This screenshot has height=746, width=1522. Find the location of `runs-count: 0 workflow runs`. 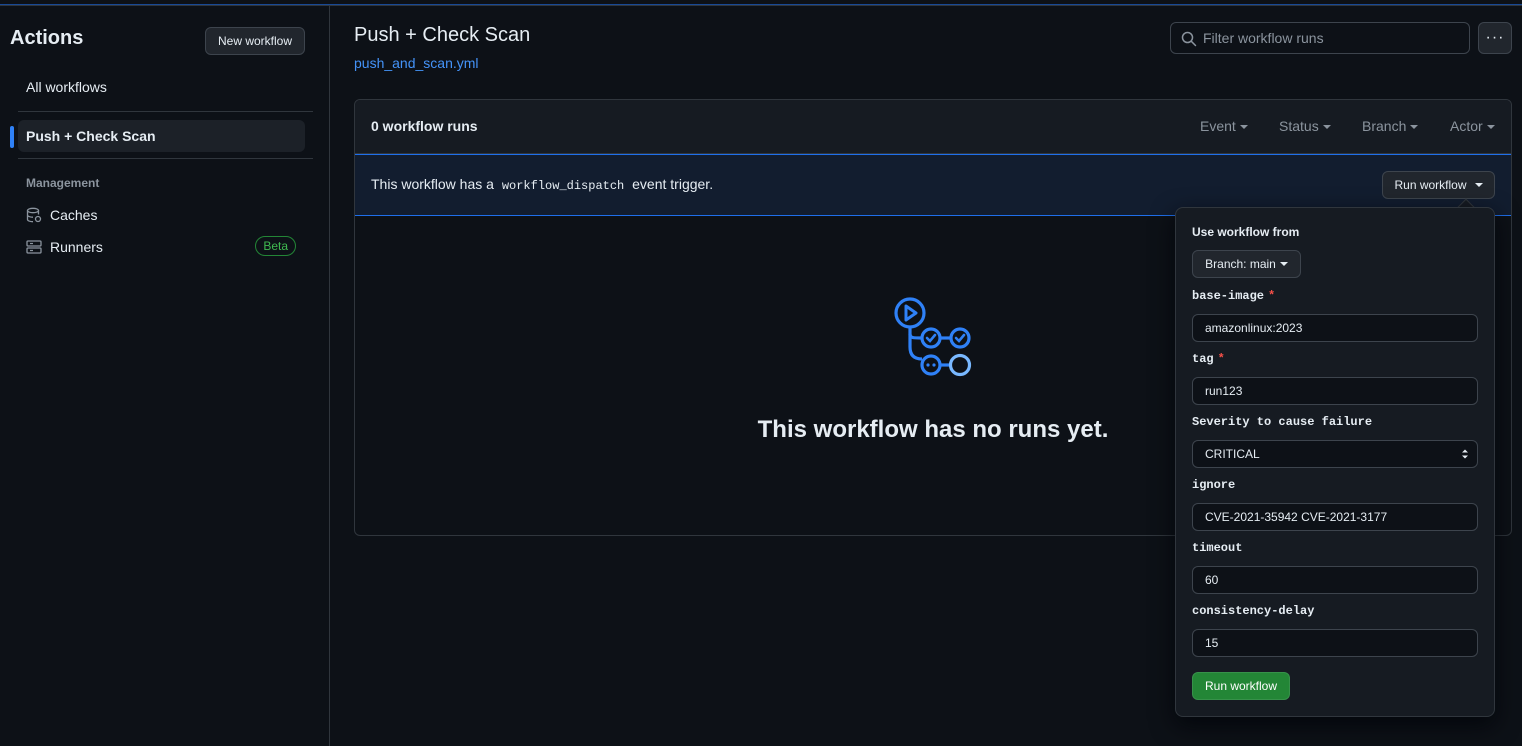

runs-count: 0 workflow runs is located at coordinates (424, 126).